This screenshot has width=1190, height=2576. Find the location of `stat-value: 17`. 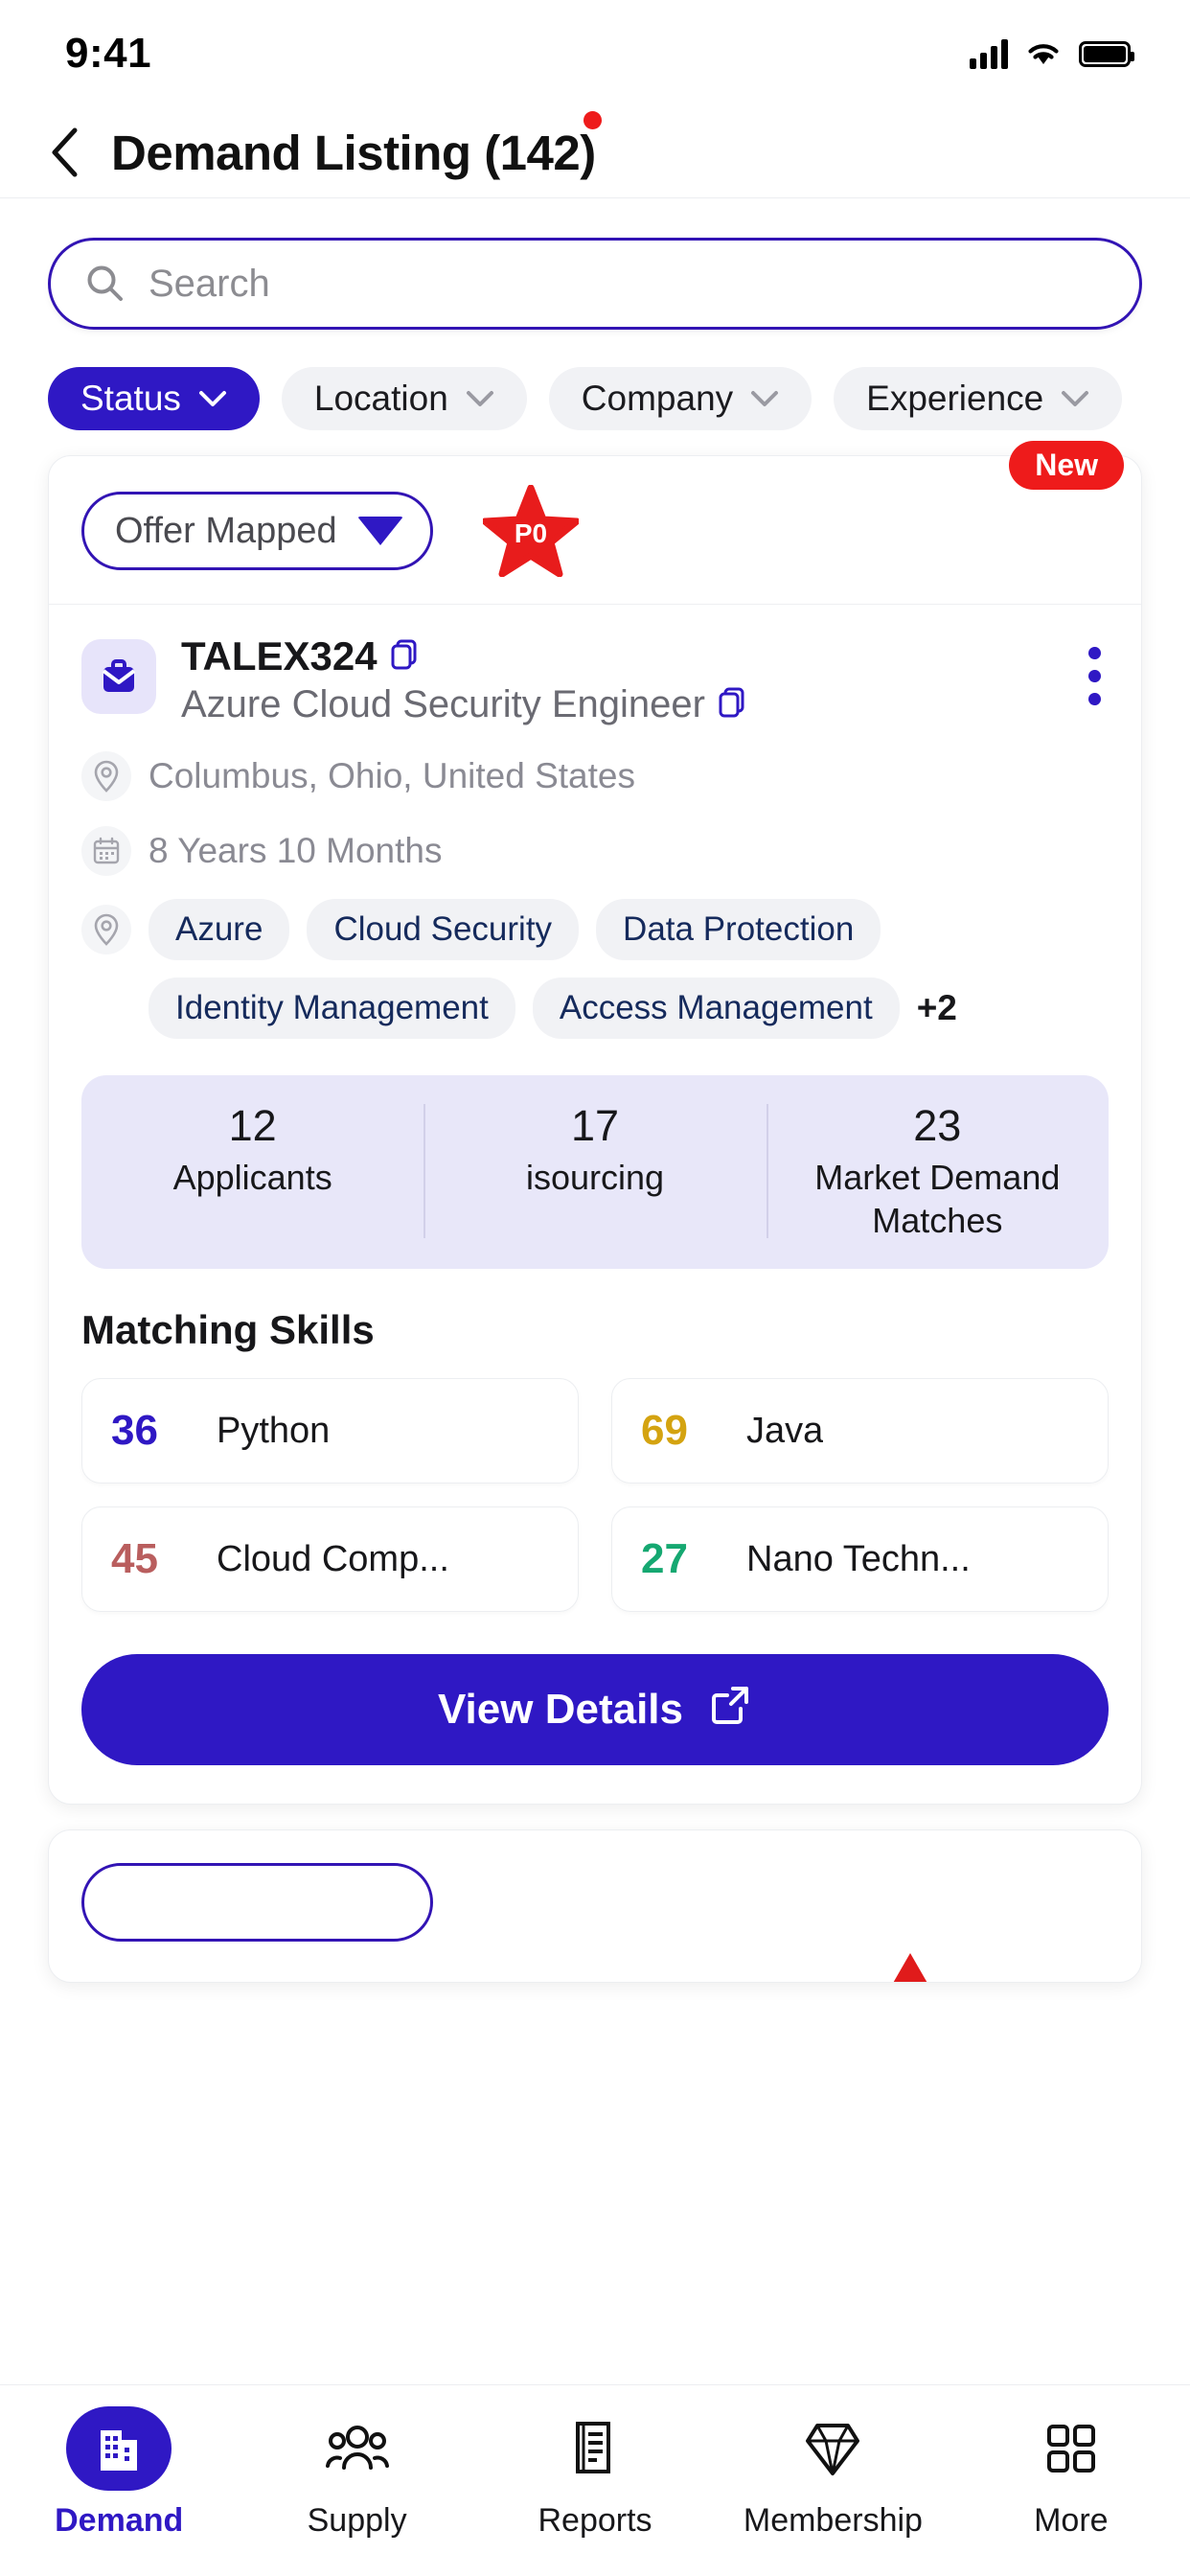

stat-value: 17 is located at coordinates (595, 1125).